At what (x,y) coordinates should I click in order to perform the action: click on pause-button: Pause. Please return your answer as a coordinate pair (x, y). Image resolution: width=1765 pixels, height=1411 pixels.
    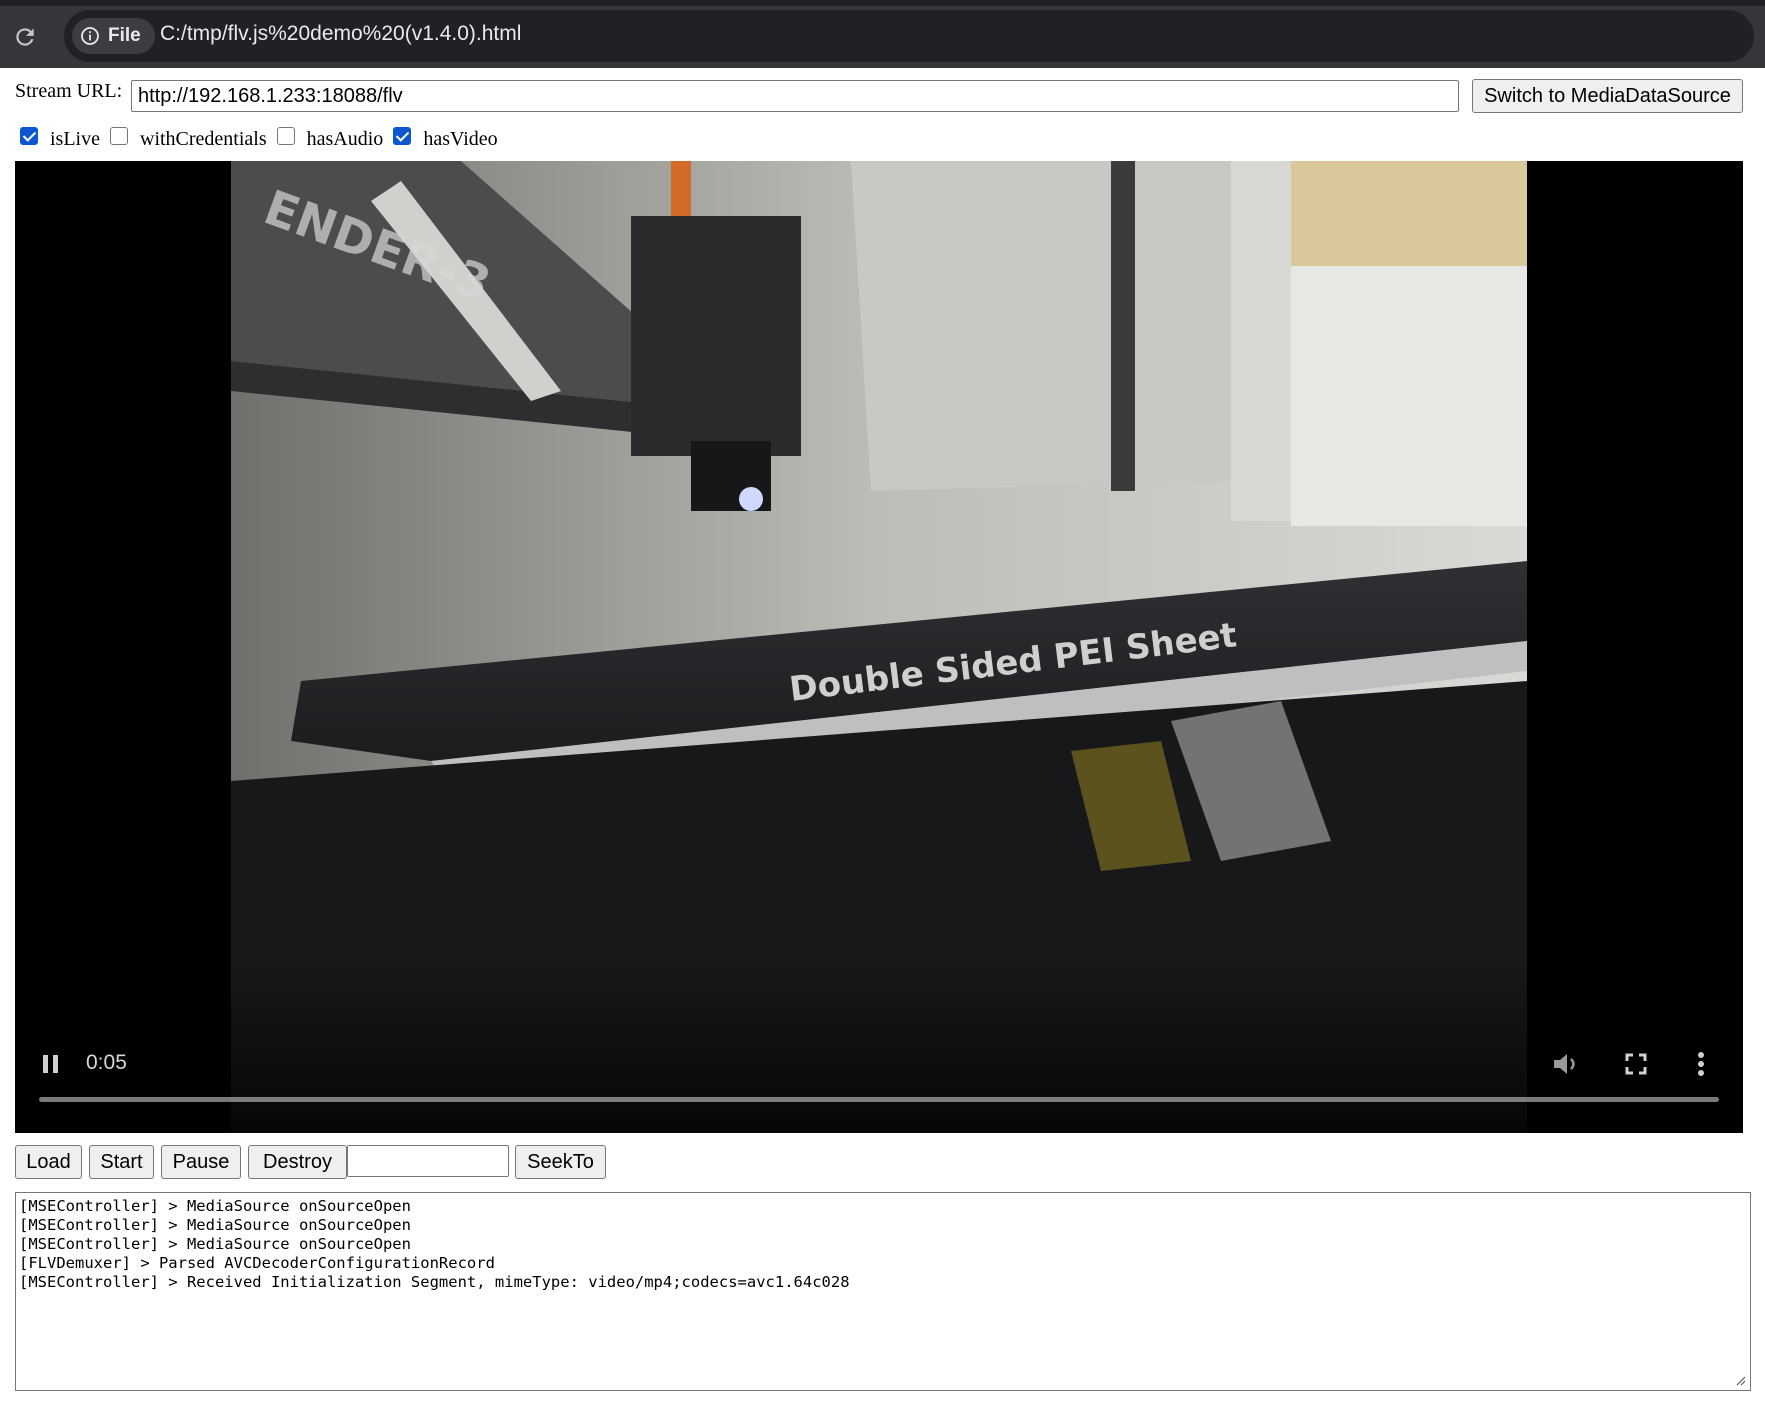
    Looking at the image, I should click on (201, 1162).